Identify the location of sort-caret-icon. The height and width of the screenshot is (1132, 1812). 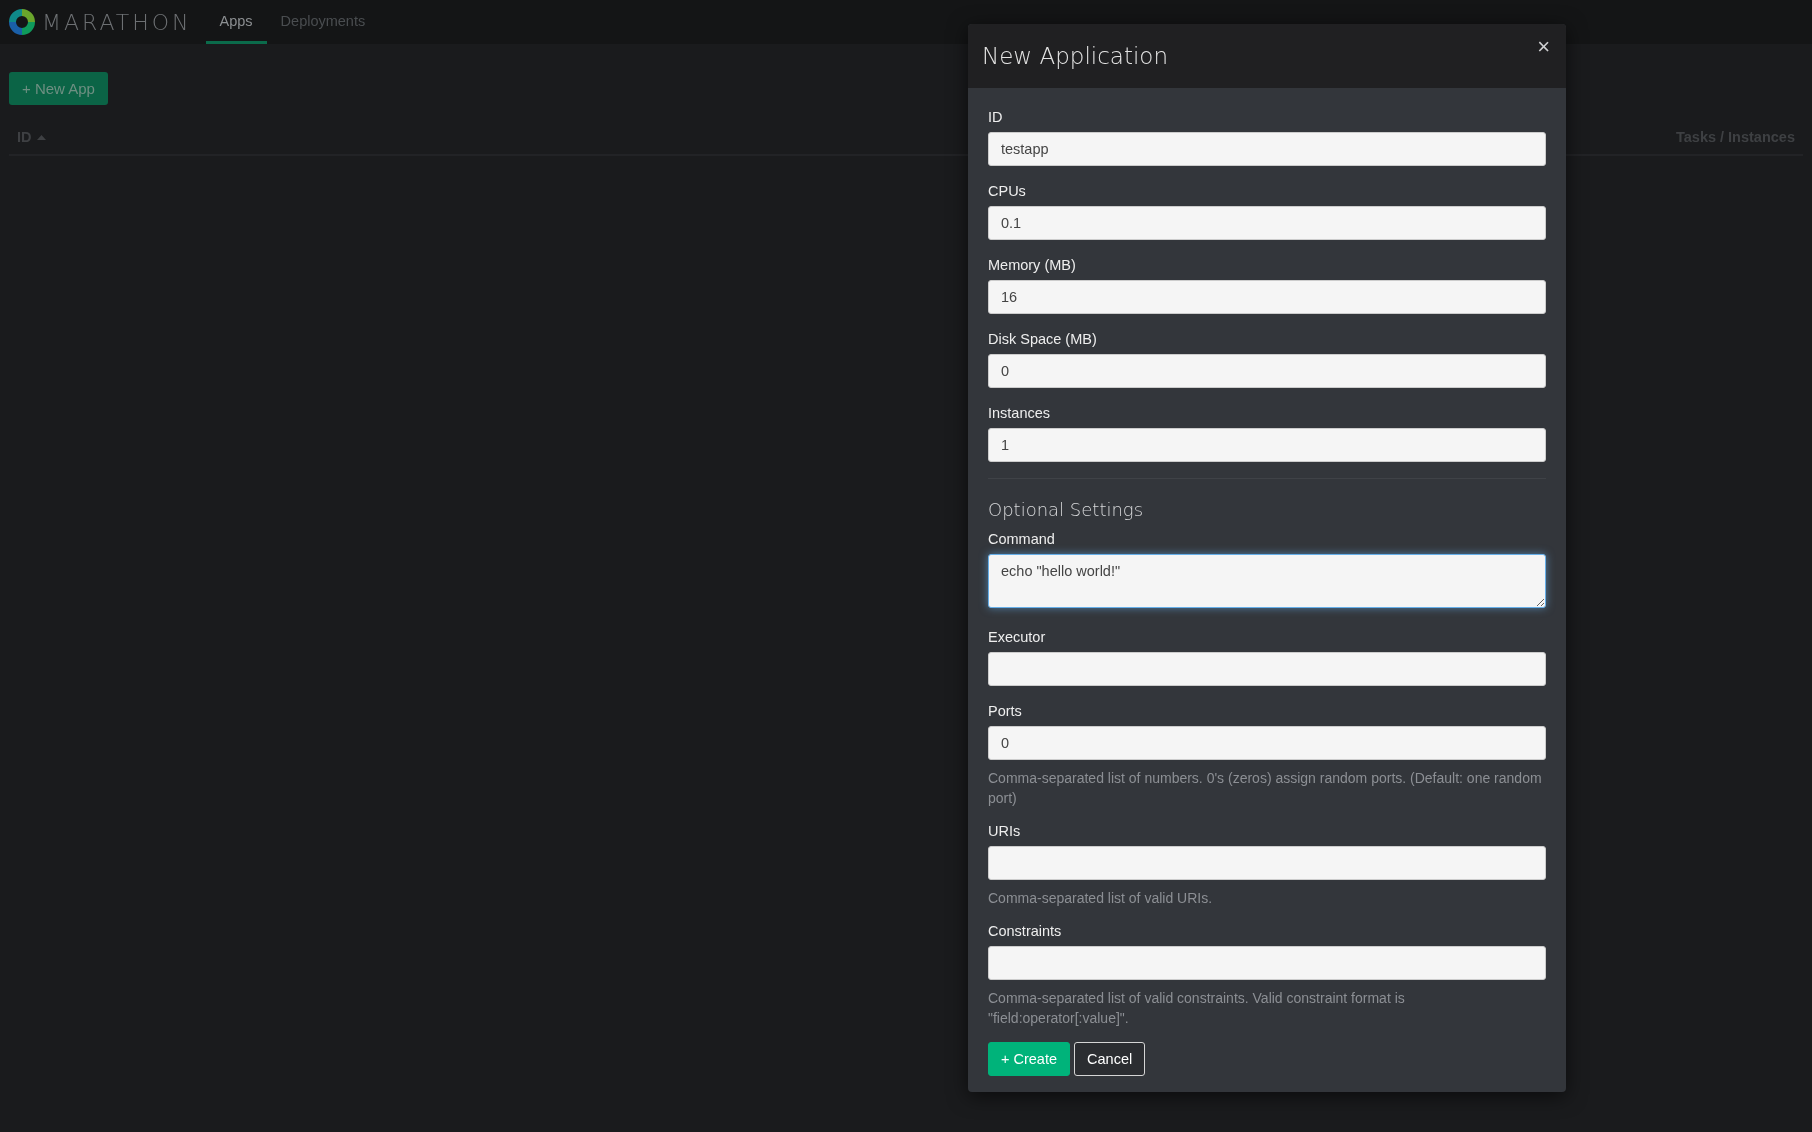
(41, 137).